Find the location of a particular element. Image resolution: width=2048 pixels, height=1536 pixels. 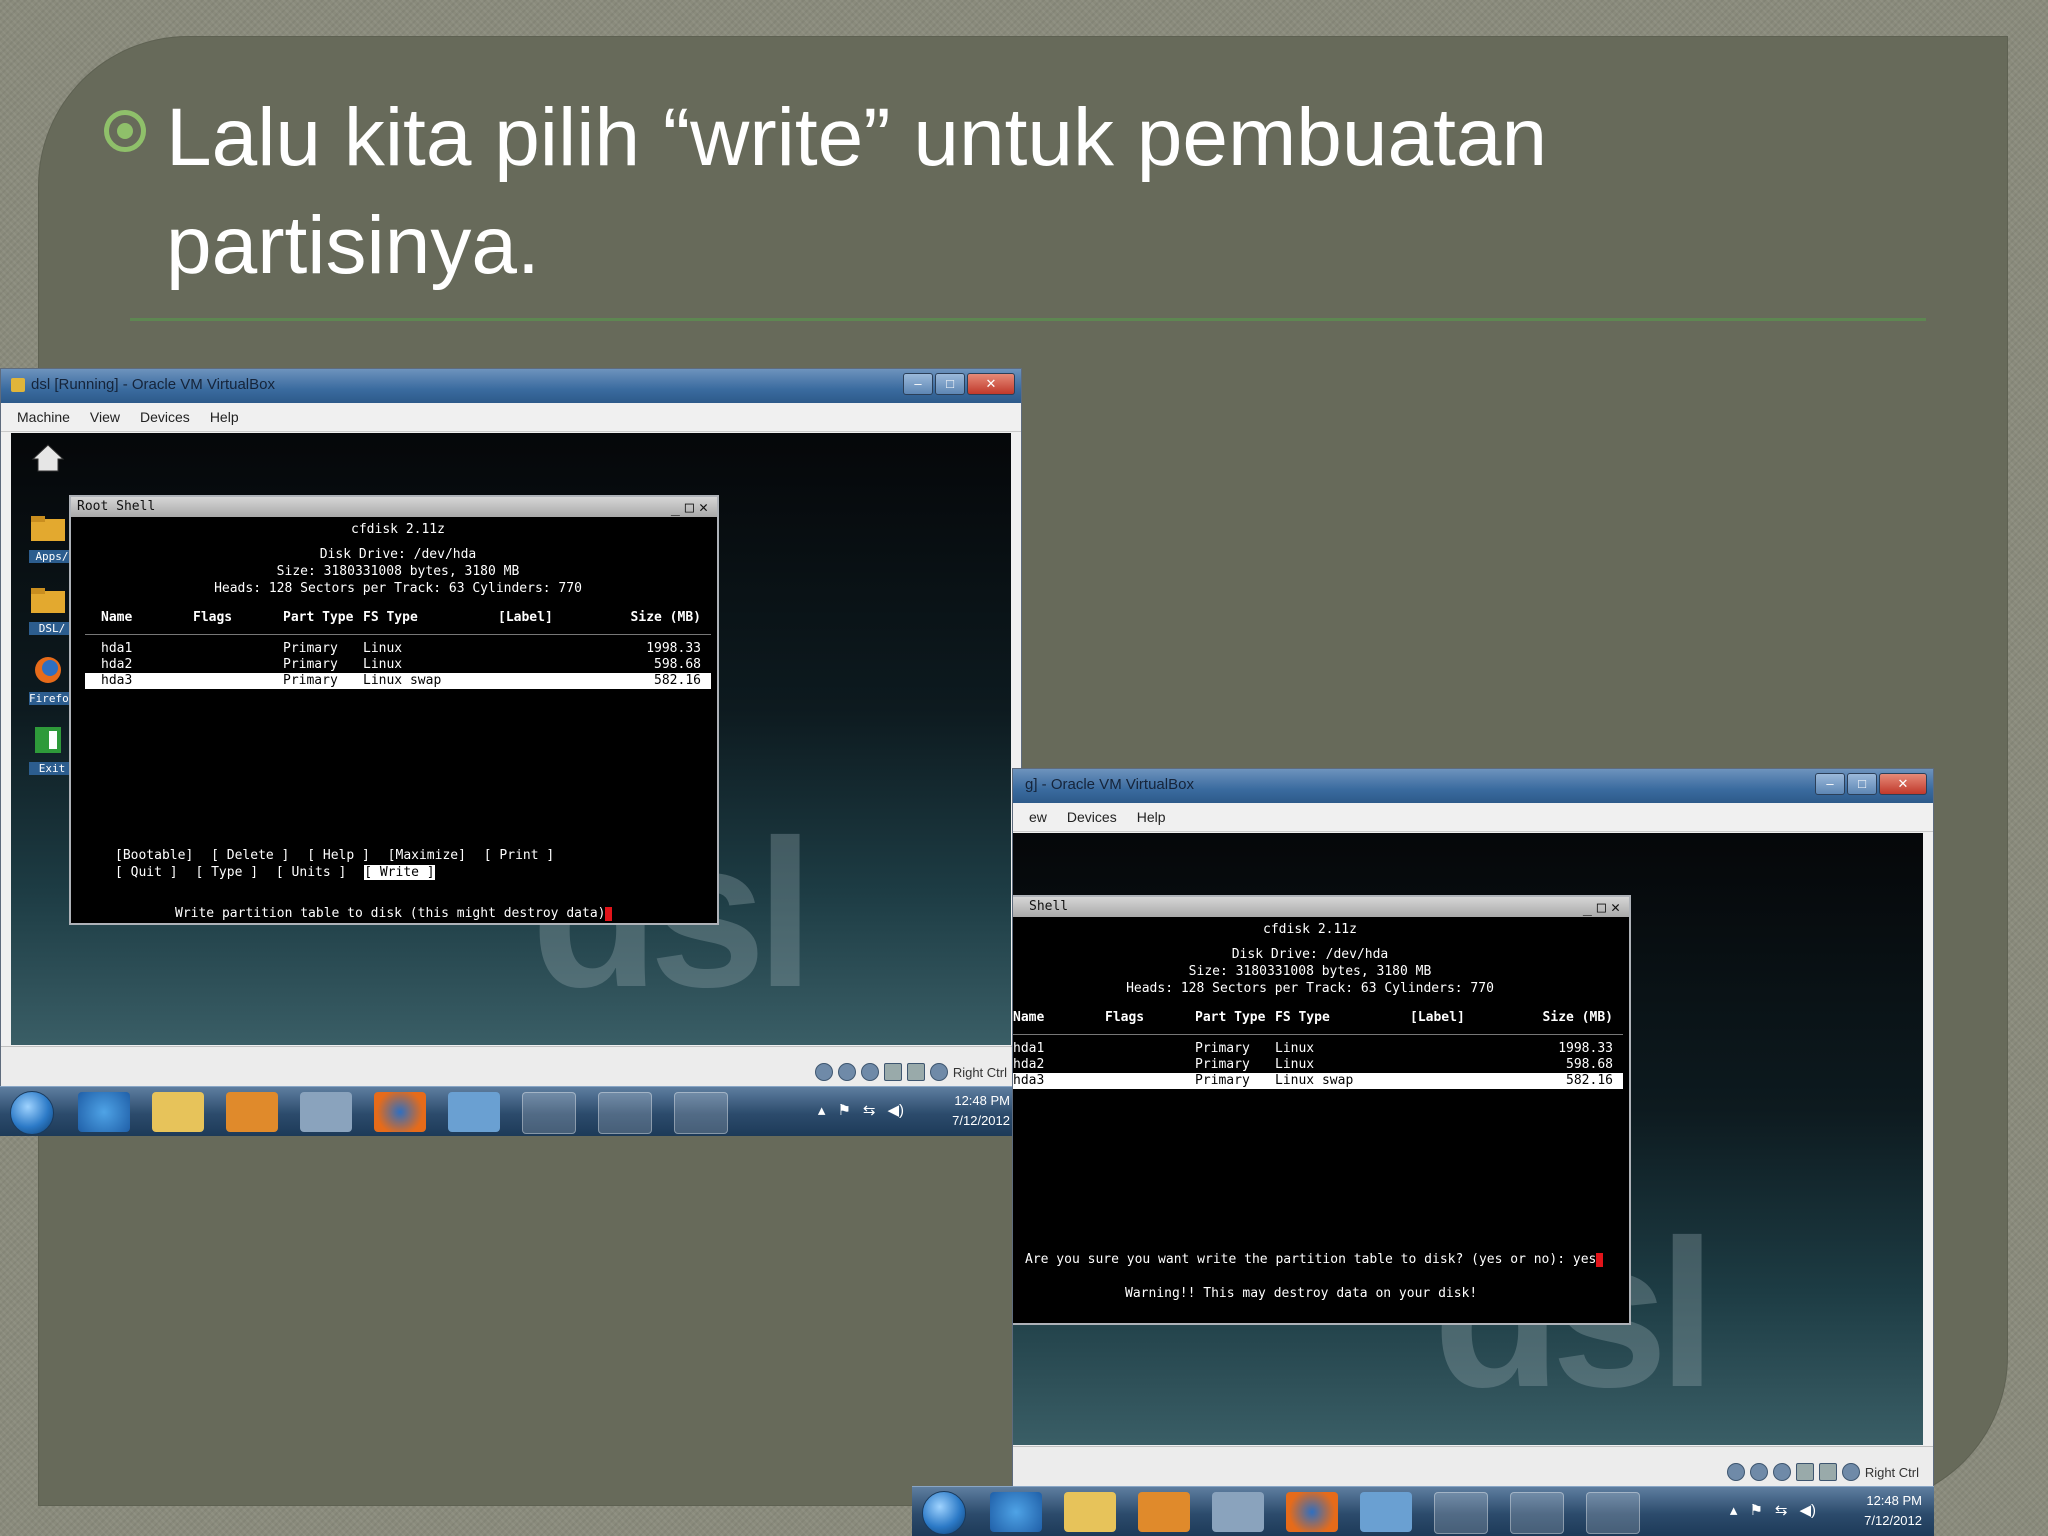

menu-maximize: [Maximize] is located at coordinates (427, 855).